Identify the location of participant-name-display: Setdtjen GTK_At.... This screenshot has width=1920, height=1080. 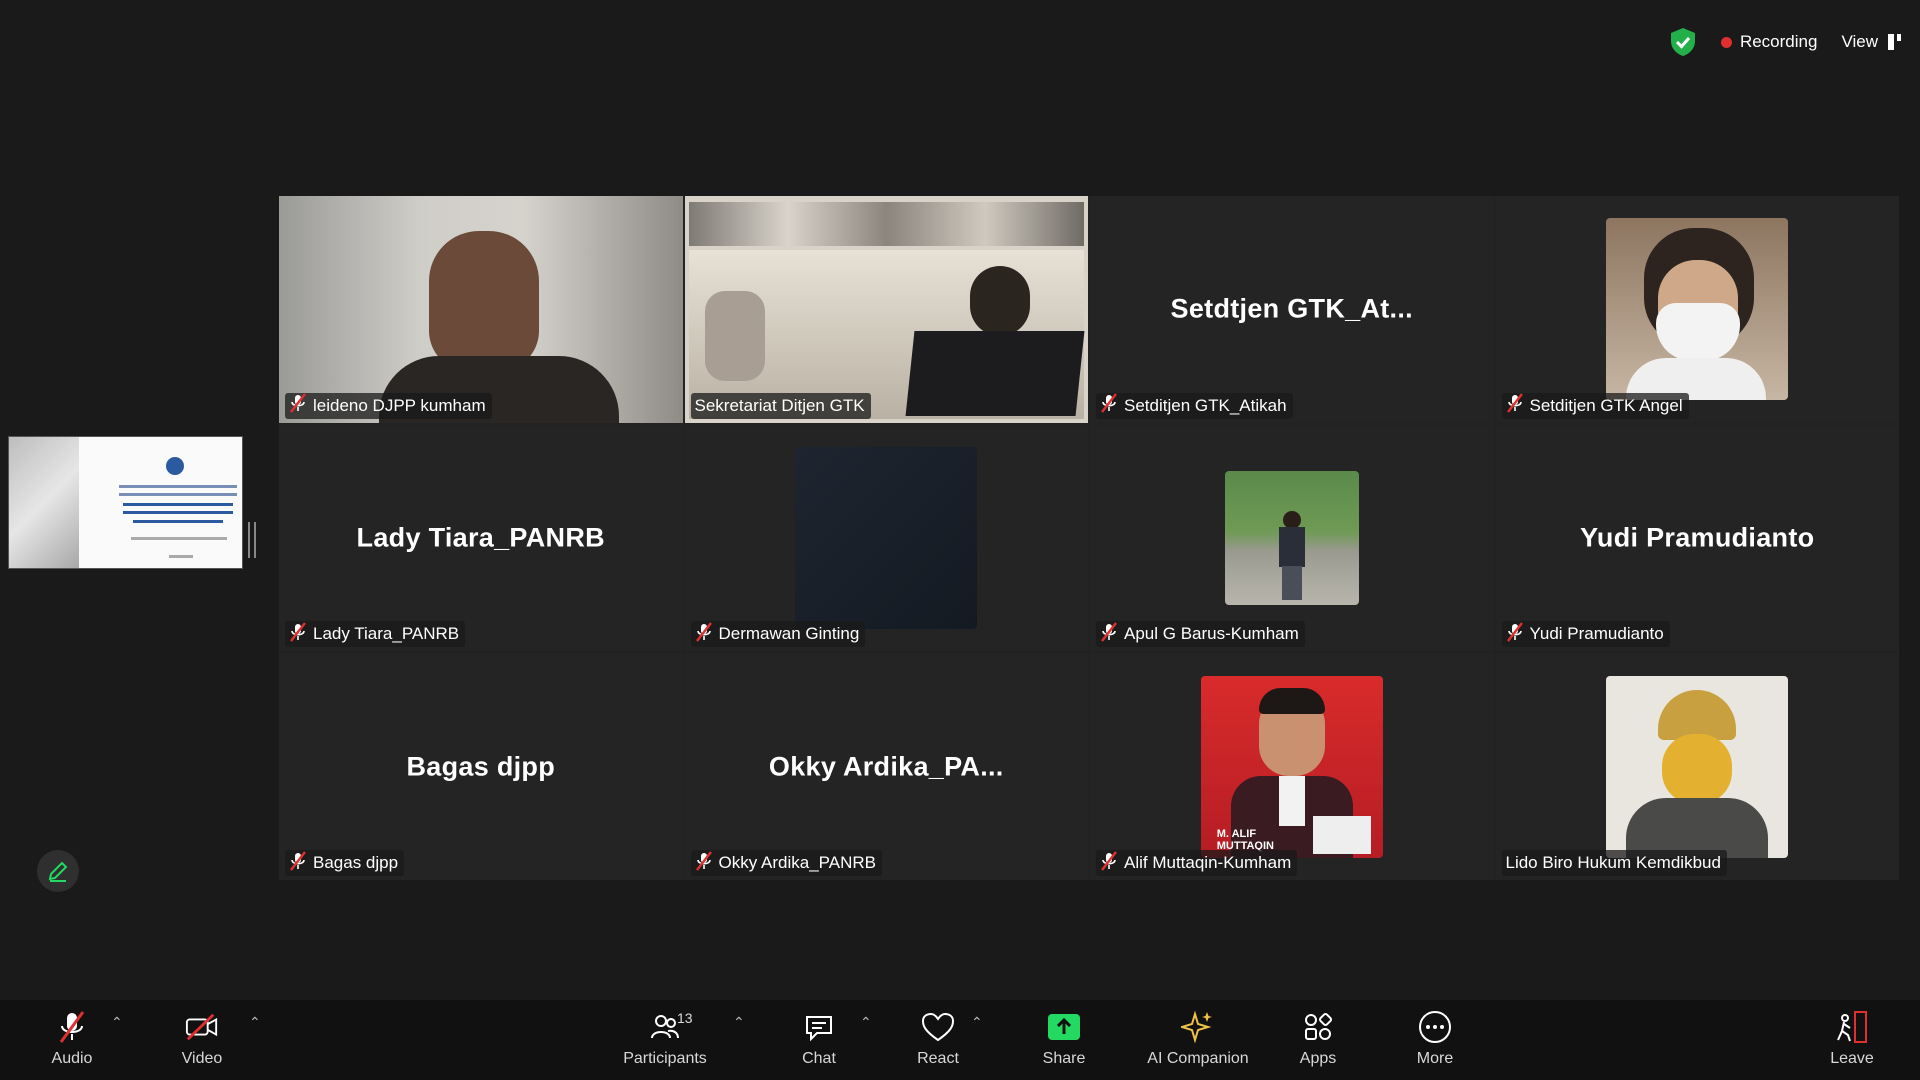
(1291, 308).